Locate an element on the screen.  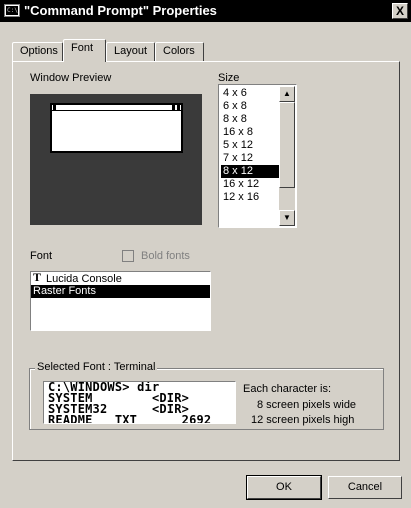
tab-colors: Colors is located at coordinates (179, 51).